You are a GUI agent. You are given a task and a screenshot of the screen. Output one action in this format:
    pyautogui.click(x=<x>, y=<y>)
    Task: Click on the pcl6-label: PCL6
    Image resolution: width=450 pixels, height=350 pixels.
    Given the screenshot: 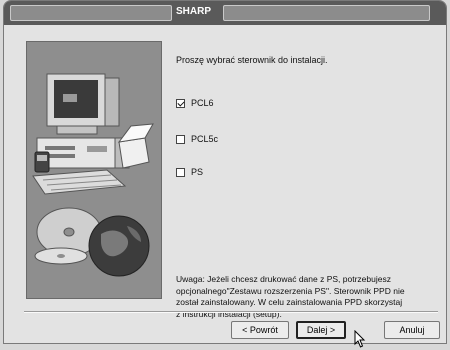 What is the action you would take?
    pyautogui.click(x=202, y=103)
    